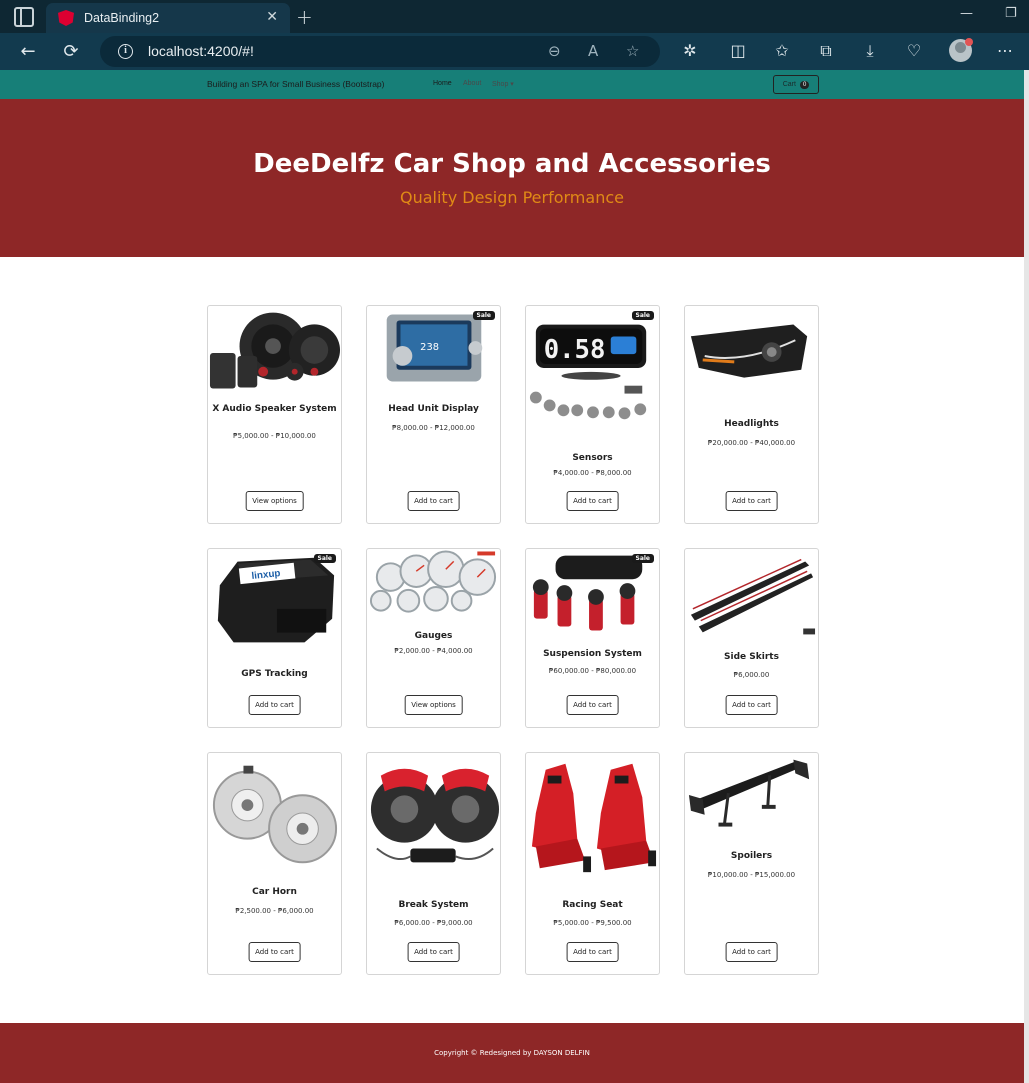  What do you see at coordinates (433, 651) in the screenshot?
I see `product-price: ₱2,000.00 - ₱4,000.00` at bounding box center [433, 651].